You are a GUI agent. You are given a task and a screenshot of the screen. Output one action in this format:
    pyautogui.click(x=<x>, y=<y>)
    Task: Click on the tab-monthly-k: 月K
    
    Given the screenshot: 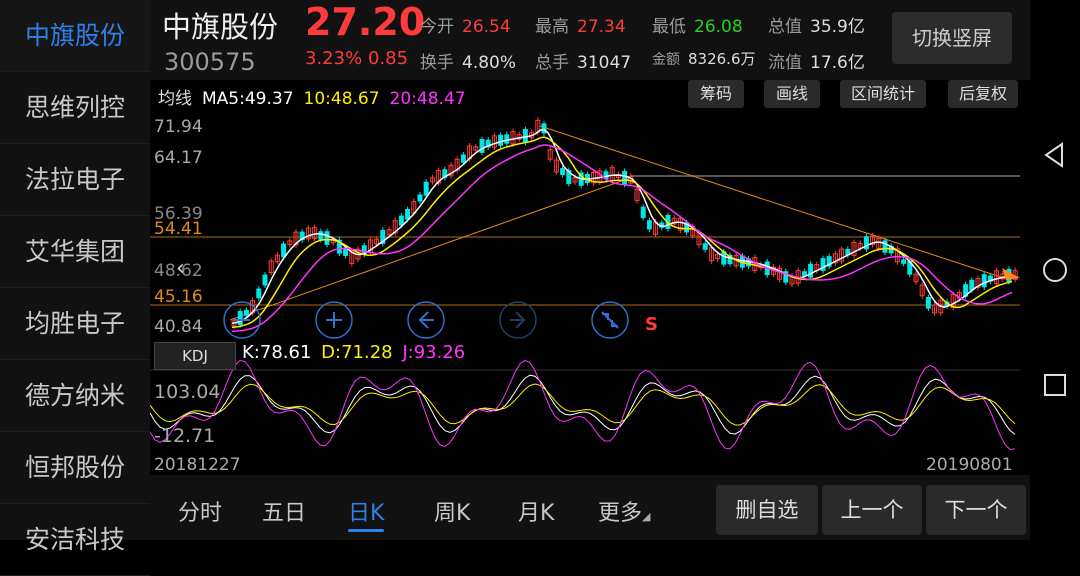 What is the action you would take?
    pyautogui.click(x=536, y=511)
    